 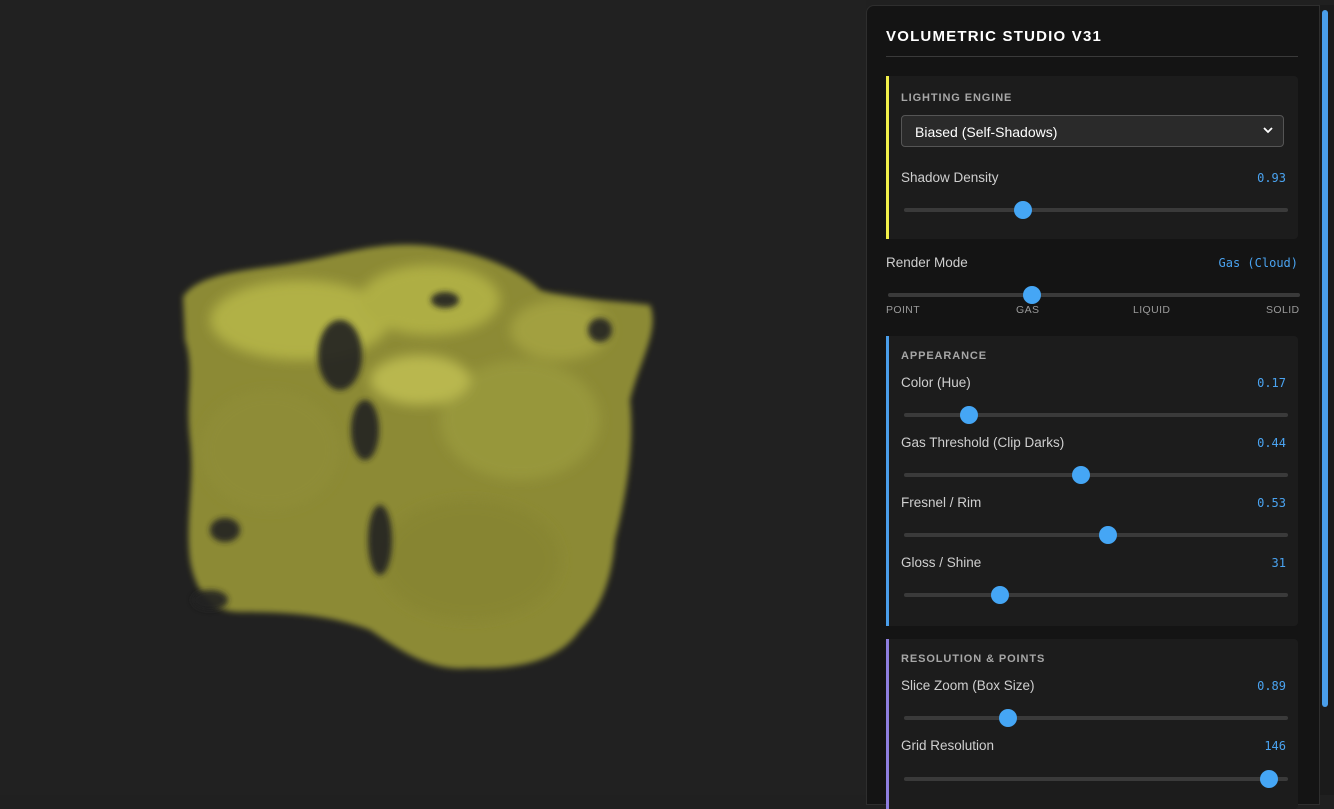 What do you see at coordinates (941, 502) in the screenshot?
I see `fresnel-rim-label: Fresnel / Rim` at bounding box center [941, 502].